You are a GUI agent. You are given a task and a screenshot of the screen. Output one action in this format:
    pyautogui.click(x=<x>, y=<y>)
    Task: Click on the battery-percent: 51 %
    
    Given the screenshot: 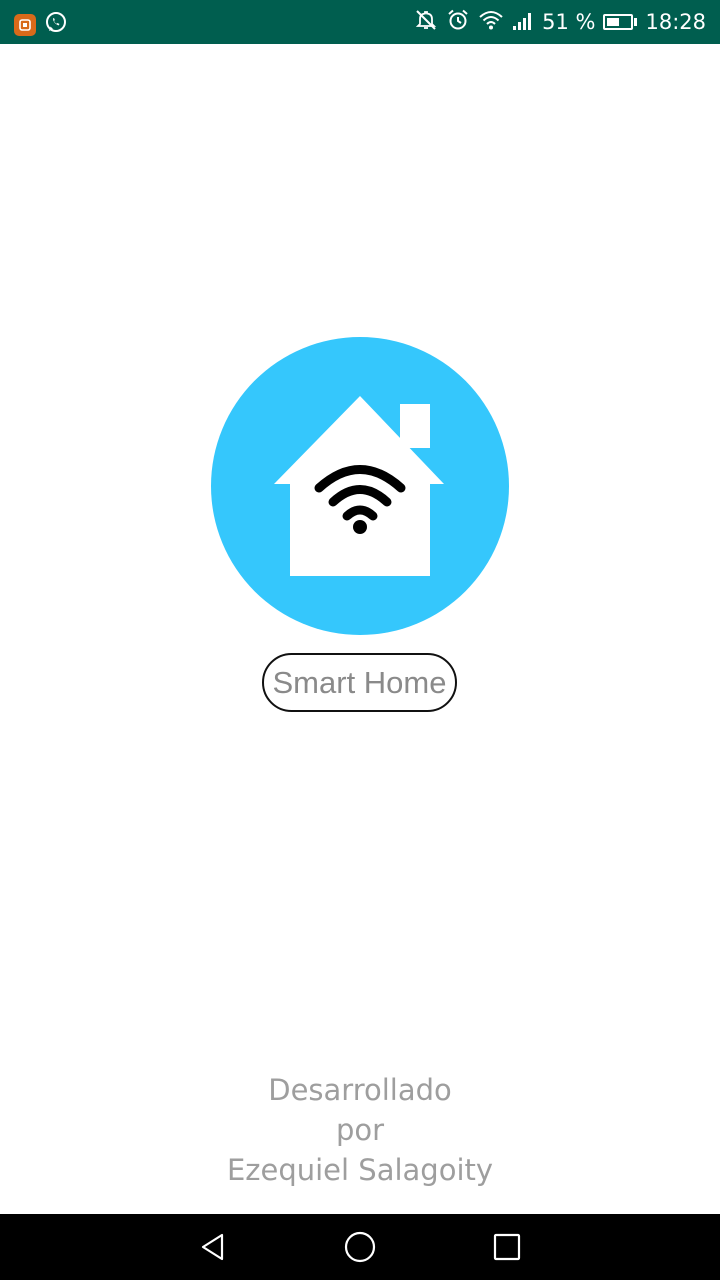 What is the action you would take?
    pyautogui.click(x=569, y=22)
    